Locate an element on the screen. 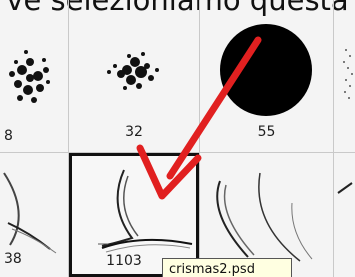 The height and width of the screenshot is (277, 355). brush-preset-8: 8 is located at coordinates (34, 76).